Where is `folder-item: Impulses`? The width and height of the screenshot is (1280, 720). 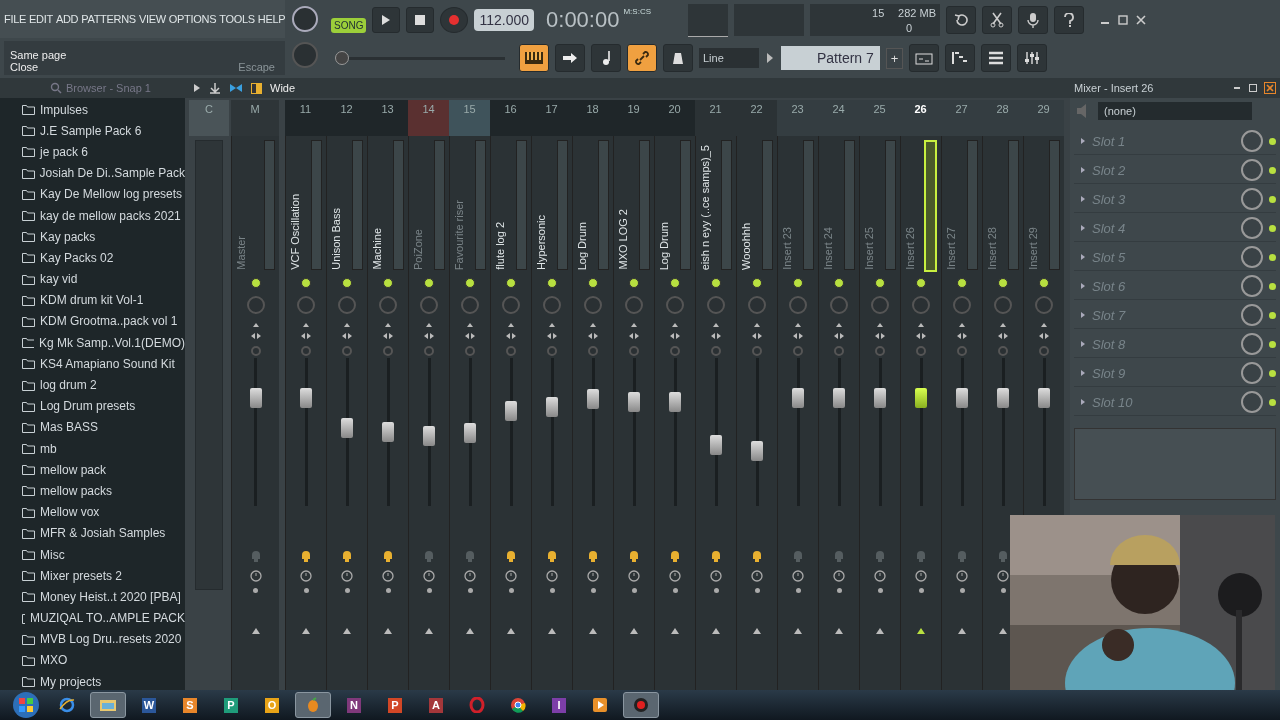 folder-item: Impulses is located at coordinates (103, 110).